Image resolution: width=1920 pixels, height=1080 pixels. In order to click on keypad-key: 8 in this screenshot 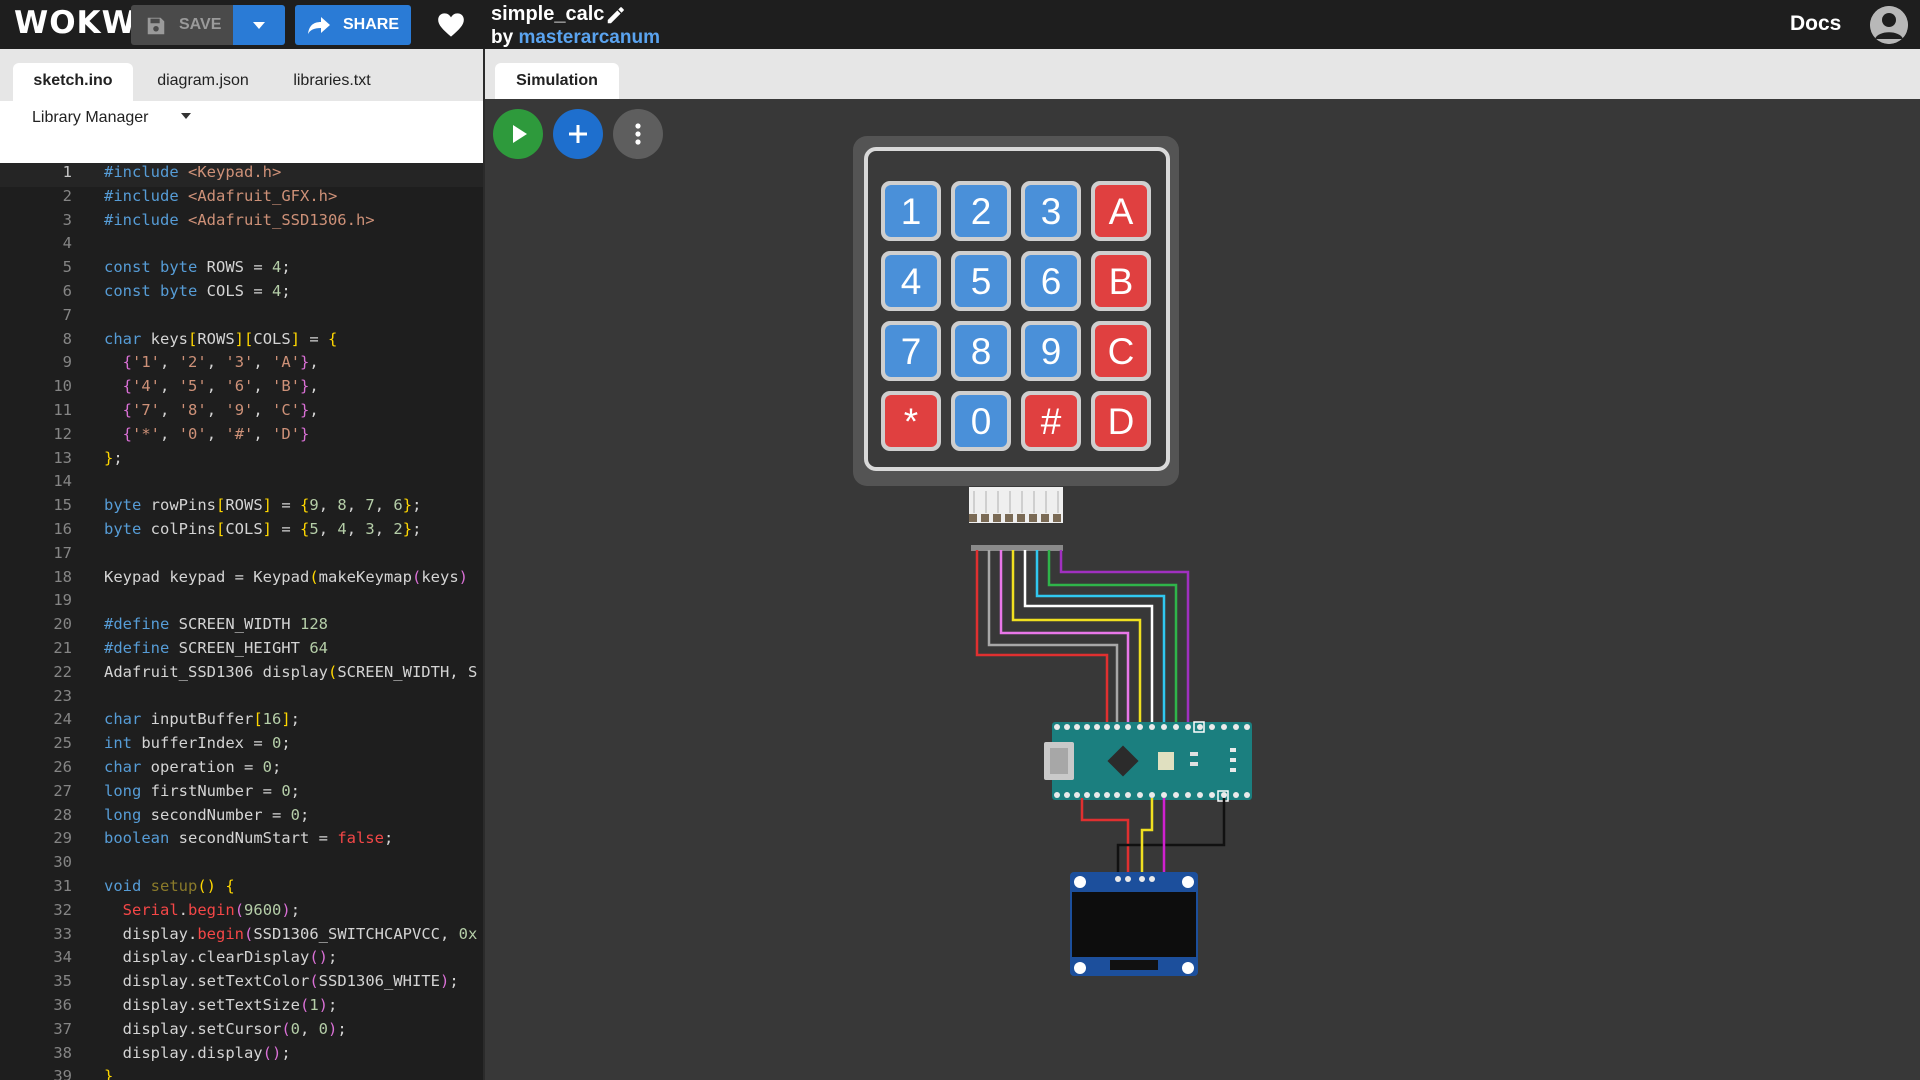, I will do `click(981, 351)`.